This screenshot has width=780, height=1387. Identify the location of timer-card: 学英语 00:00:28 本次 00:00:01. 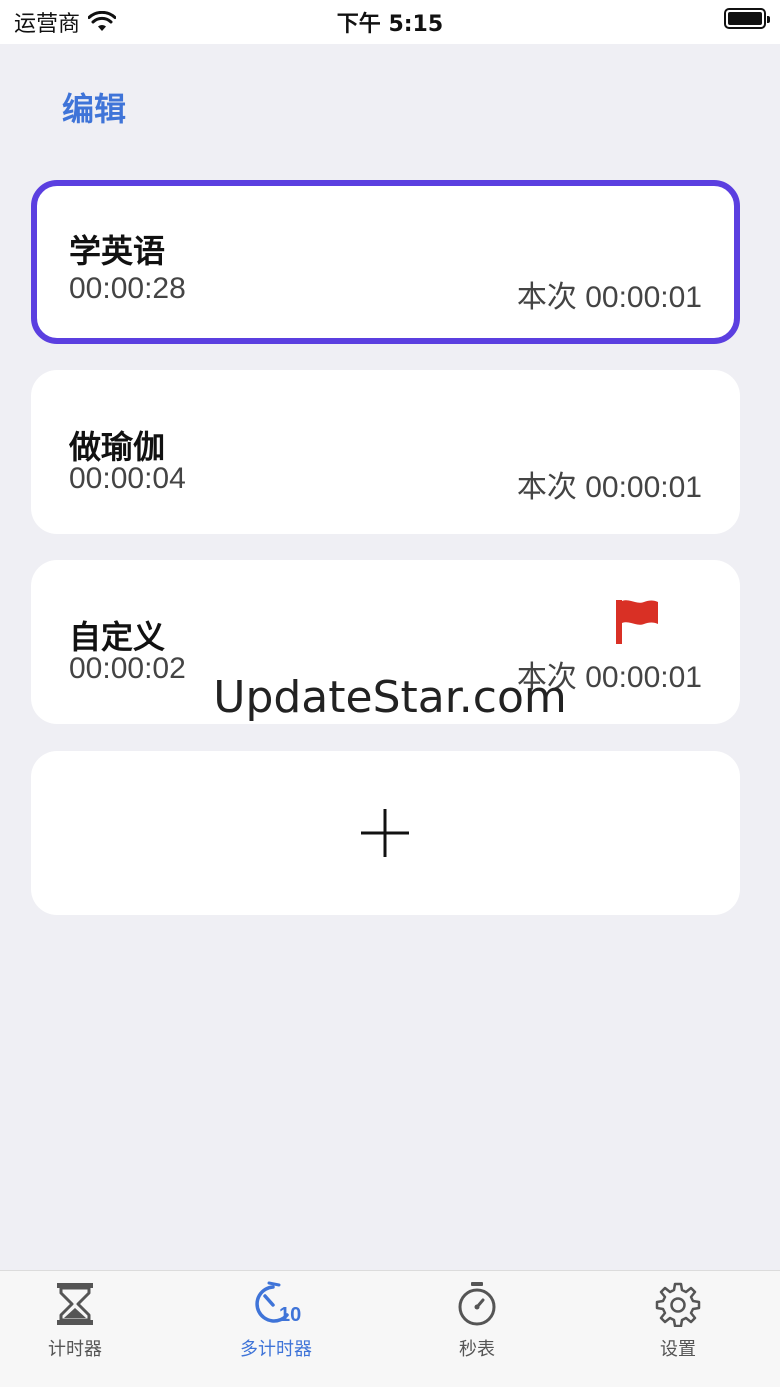
(385, 262).